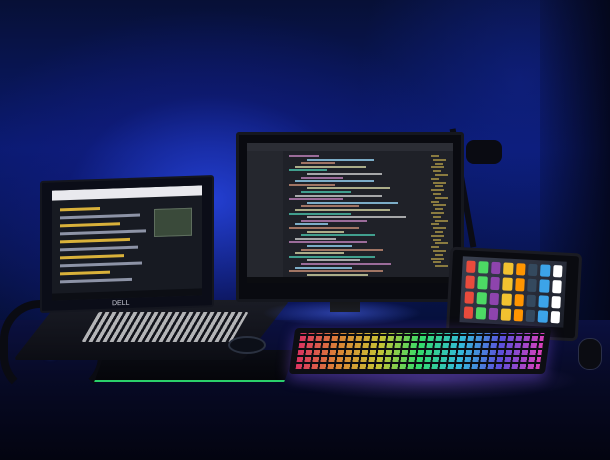 Image resolution: width=610 pixels, height=460 pixels. What do you see at coordinates (165, 327) in the screenshot?
I see `laptop-keyboard` at bounding box center [165, 327].